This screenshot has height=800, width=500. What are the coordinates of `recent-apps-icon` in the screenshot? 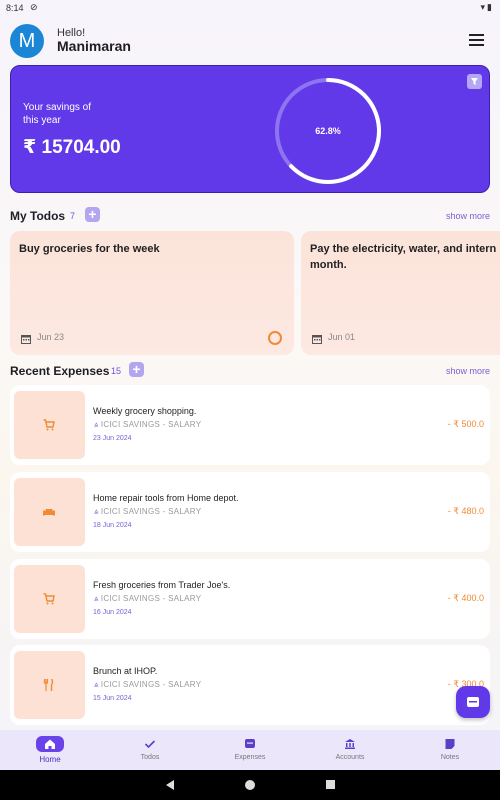 It's located at (330, 784).